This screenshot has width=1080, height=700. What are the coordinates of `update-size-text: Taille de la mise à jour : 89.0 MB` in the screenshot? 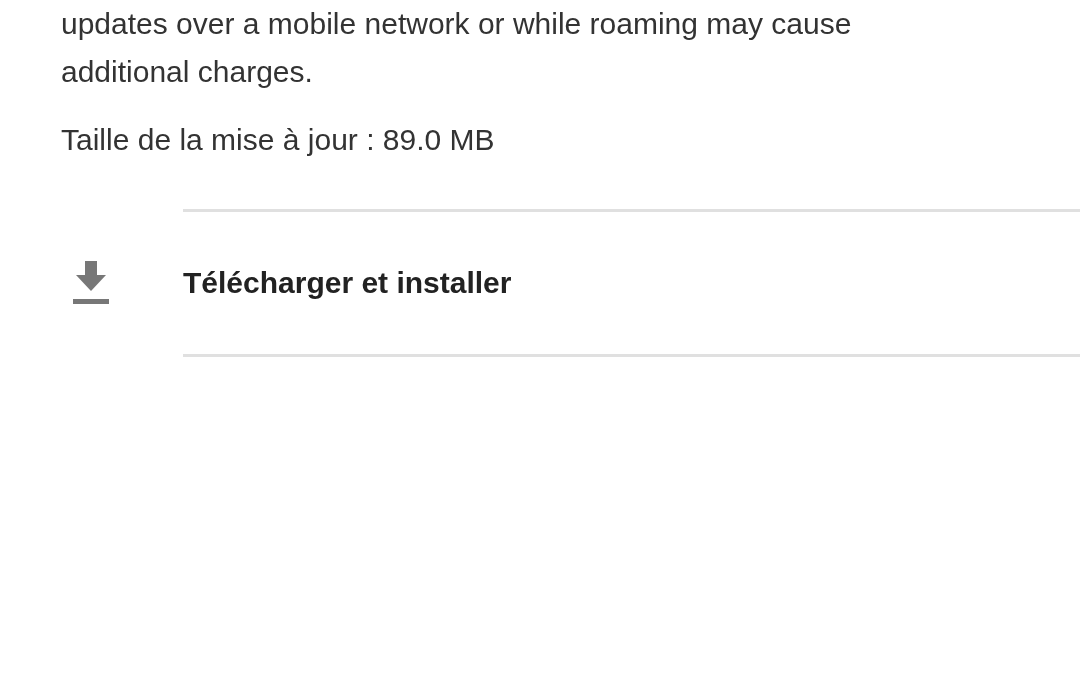 It's located at (278, 140).